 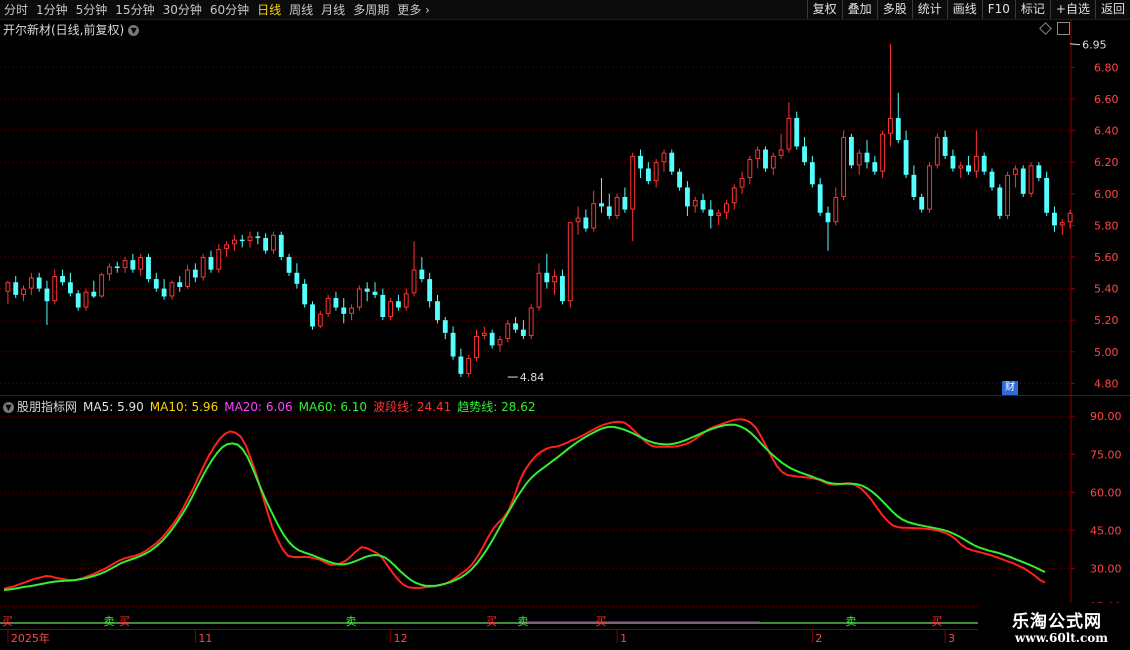 I want to click on timeframe-7: 周线, so click(x=301, y=9).